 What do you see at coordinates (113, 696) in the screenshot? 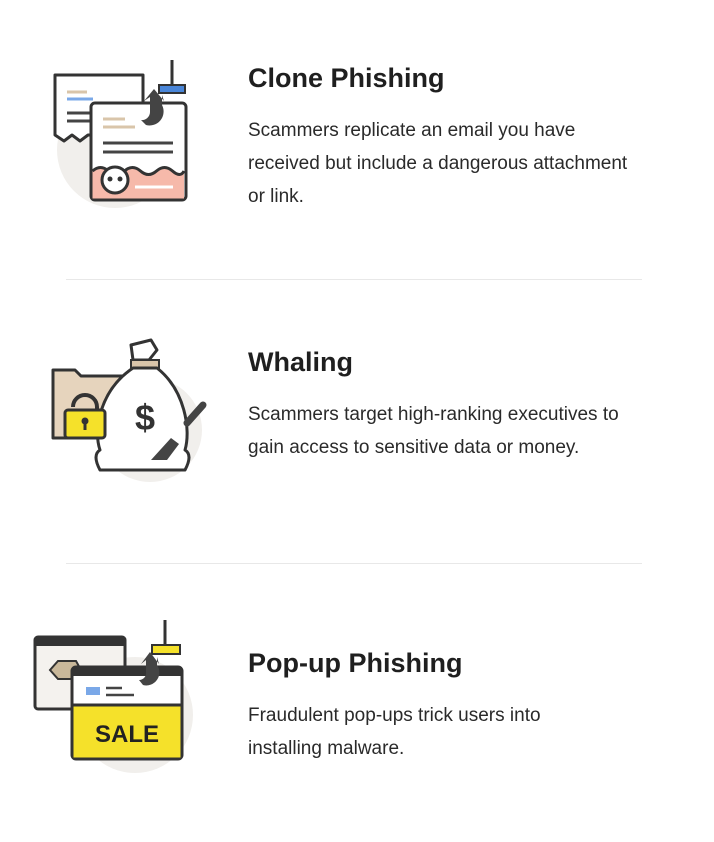
I see `popup-phishing-icon: SALE` at bounding box center [113, 696].